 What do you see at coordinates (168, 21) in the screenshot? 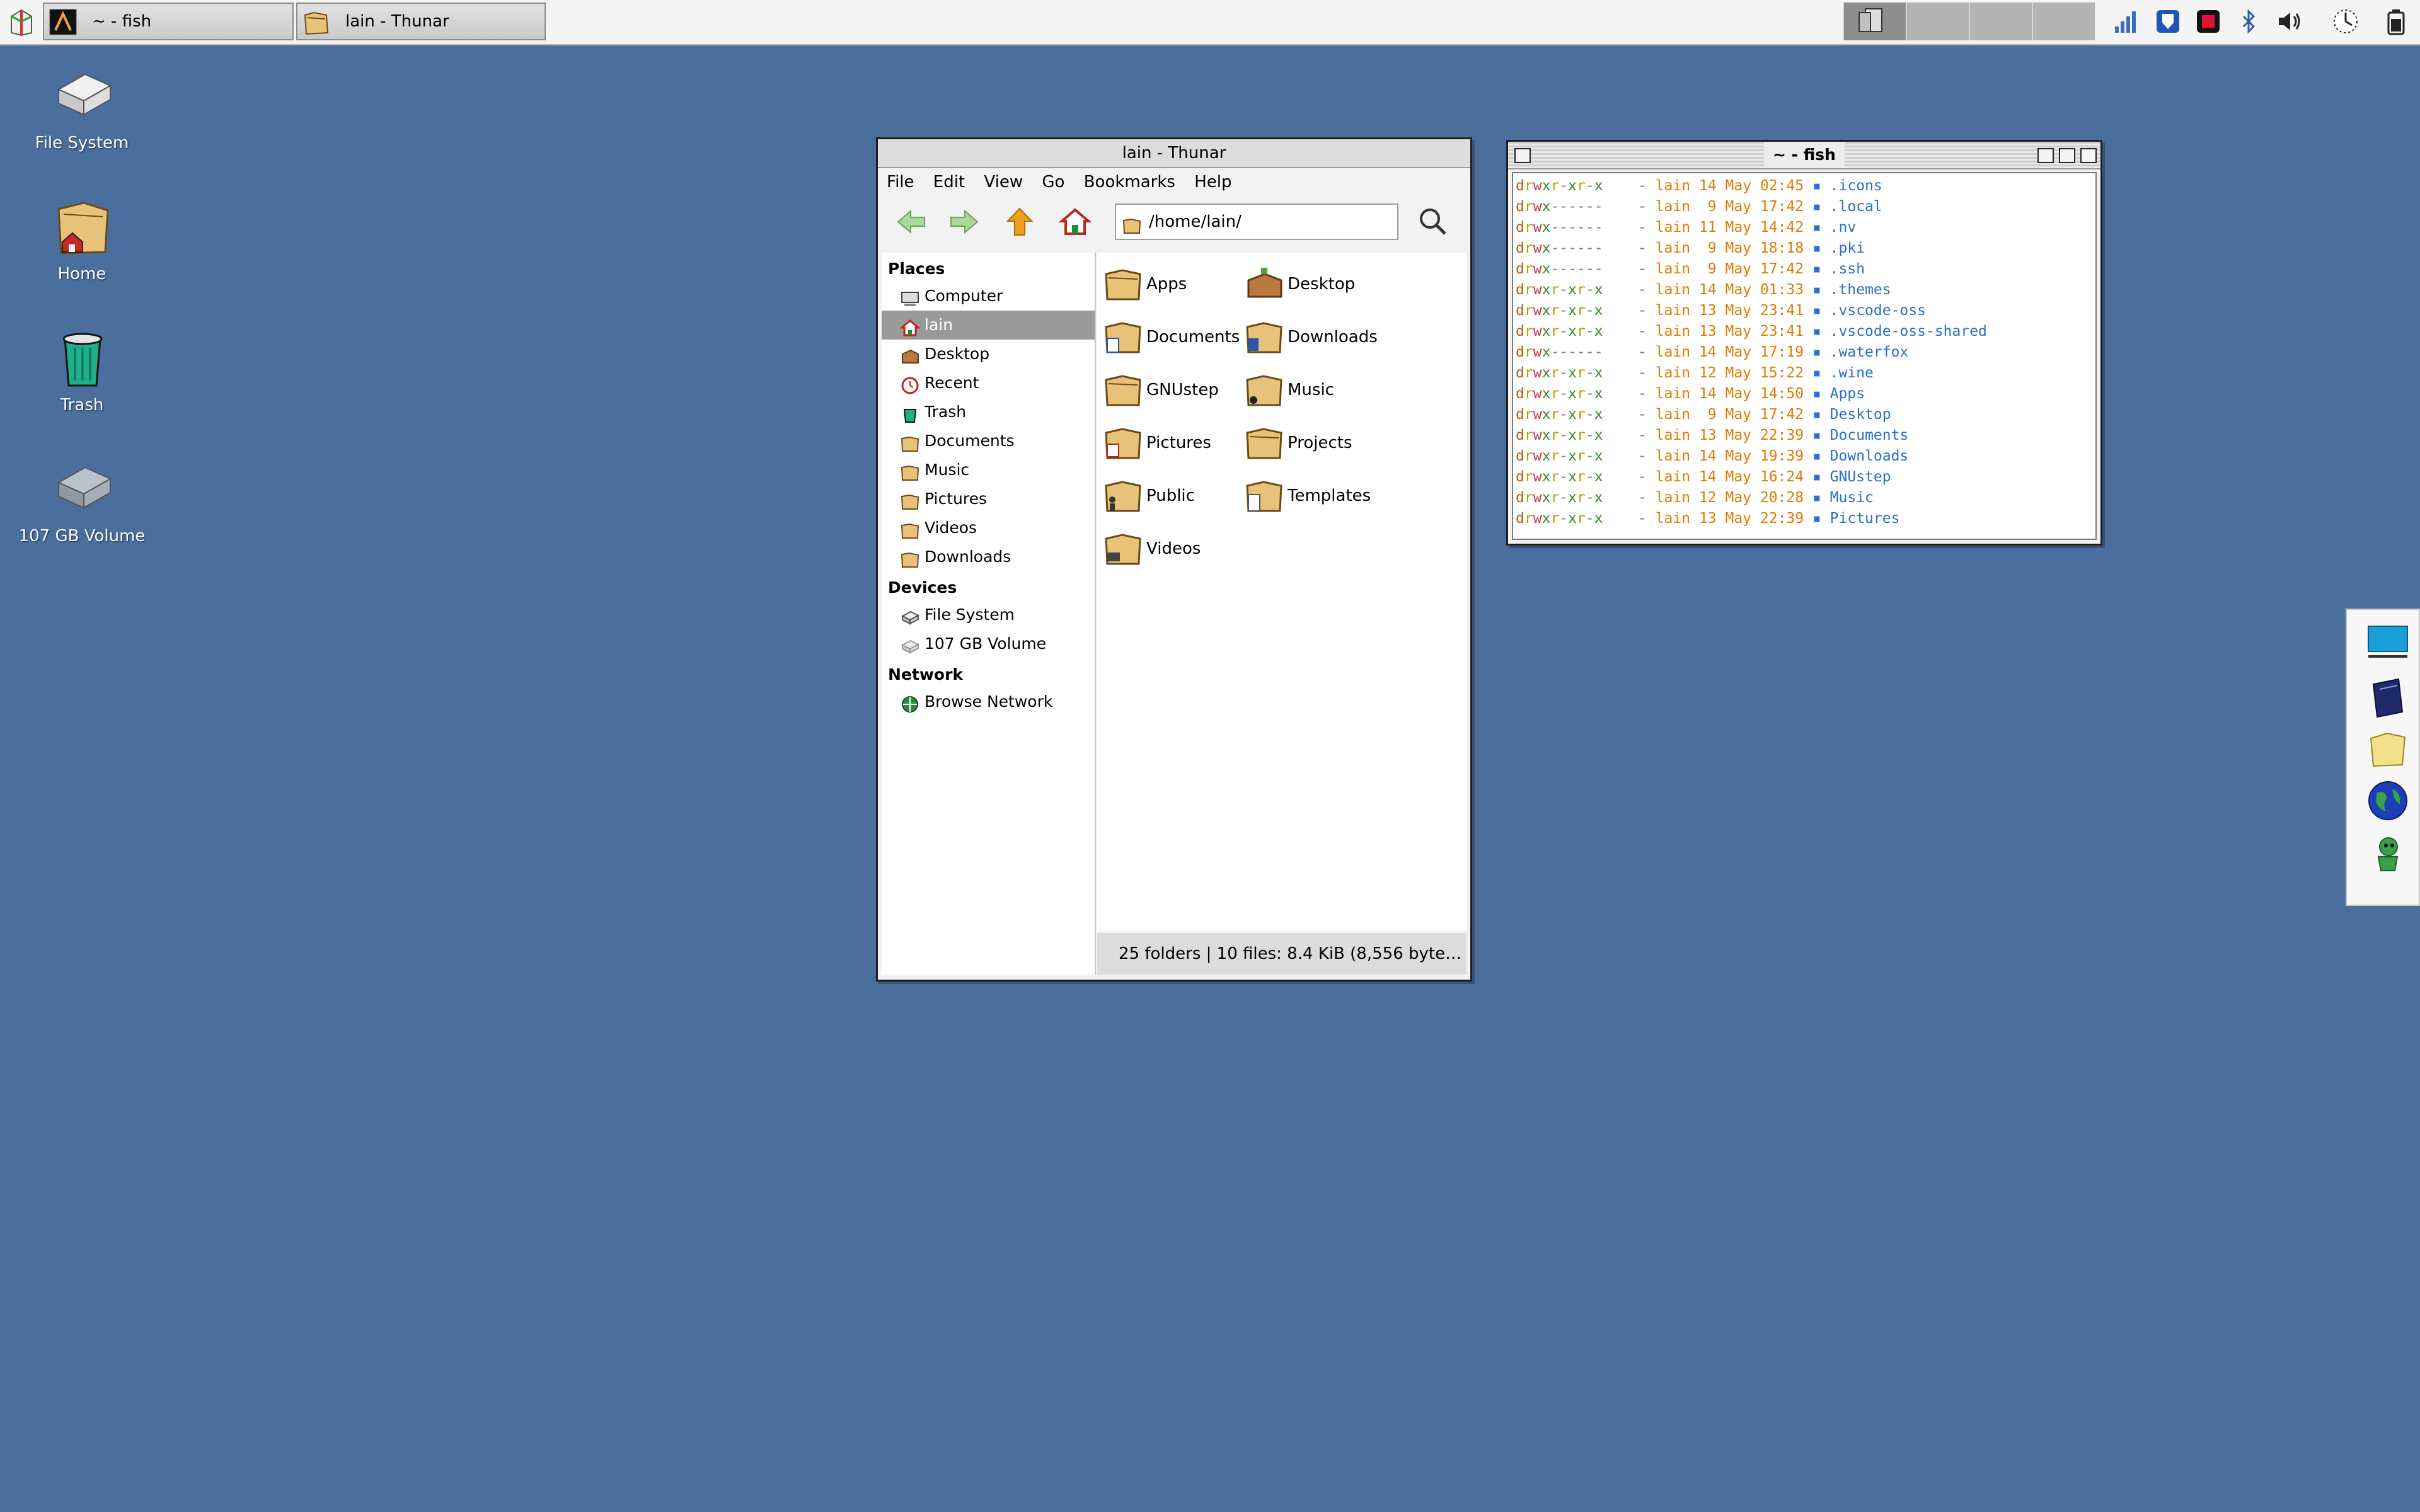
I see `taskbar-item-terminal: ~ - fish` at bounding box center [168, 21].